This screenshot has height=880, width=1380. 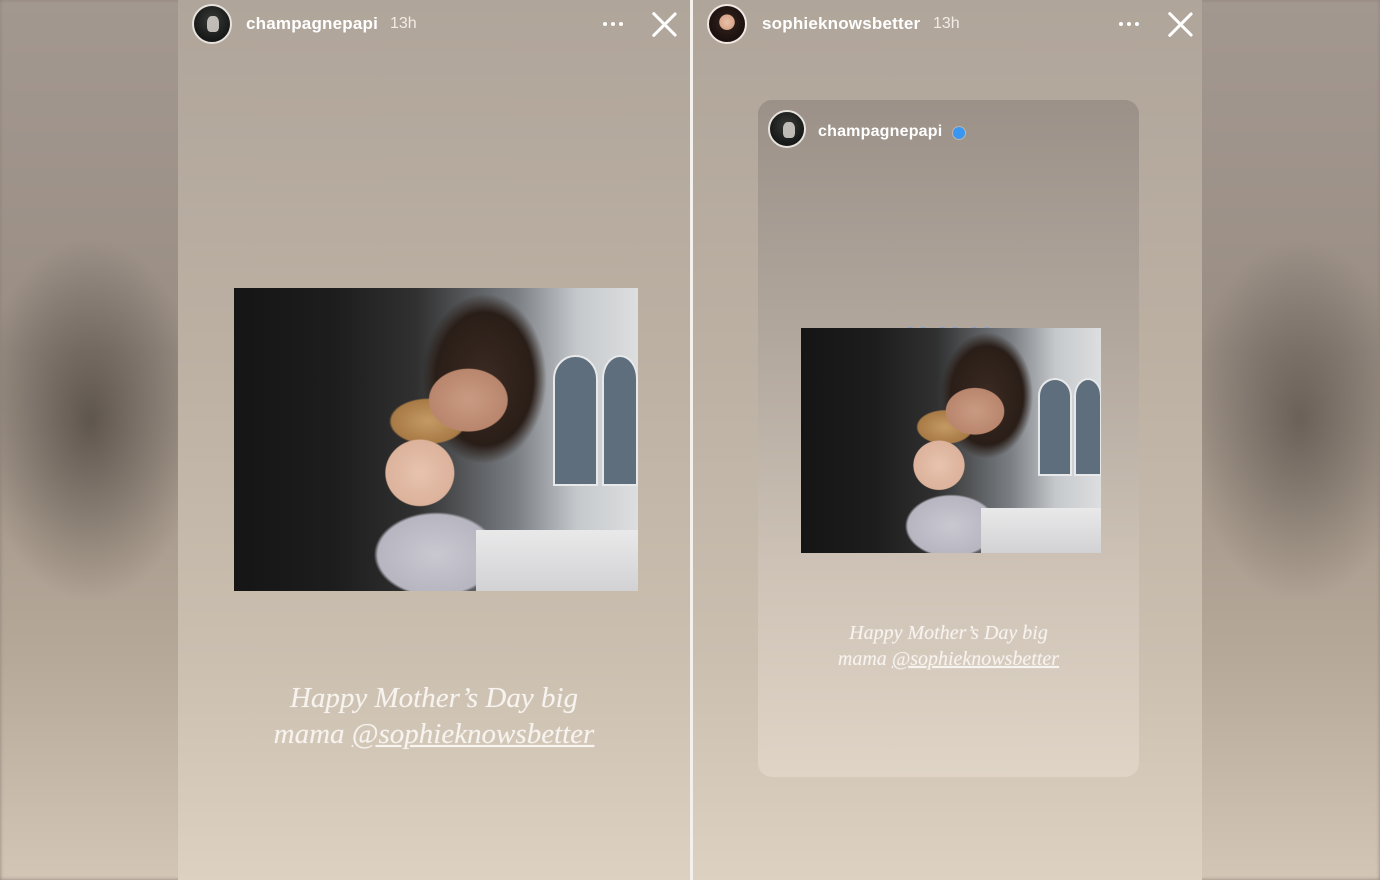 What do you see at coordinates (951, 440) in the screenshot?
I see `shared-photo` at bounding box center [951, 440].